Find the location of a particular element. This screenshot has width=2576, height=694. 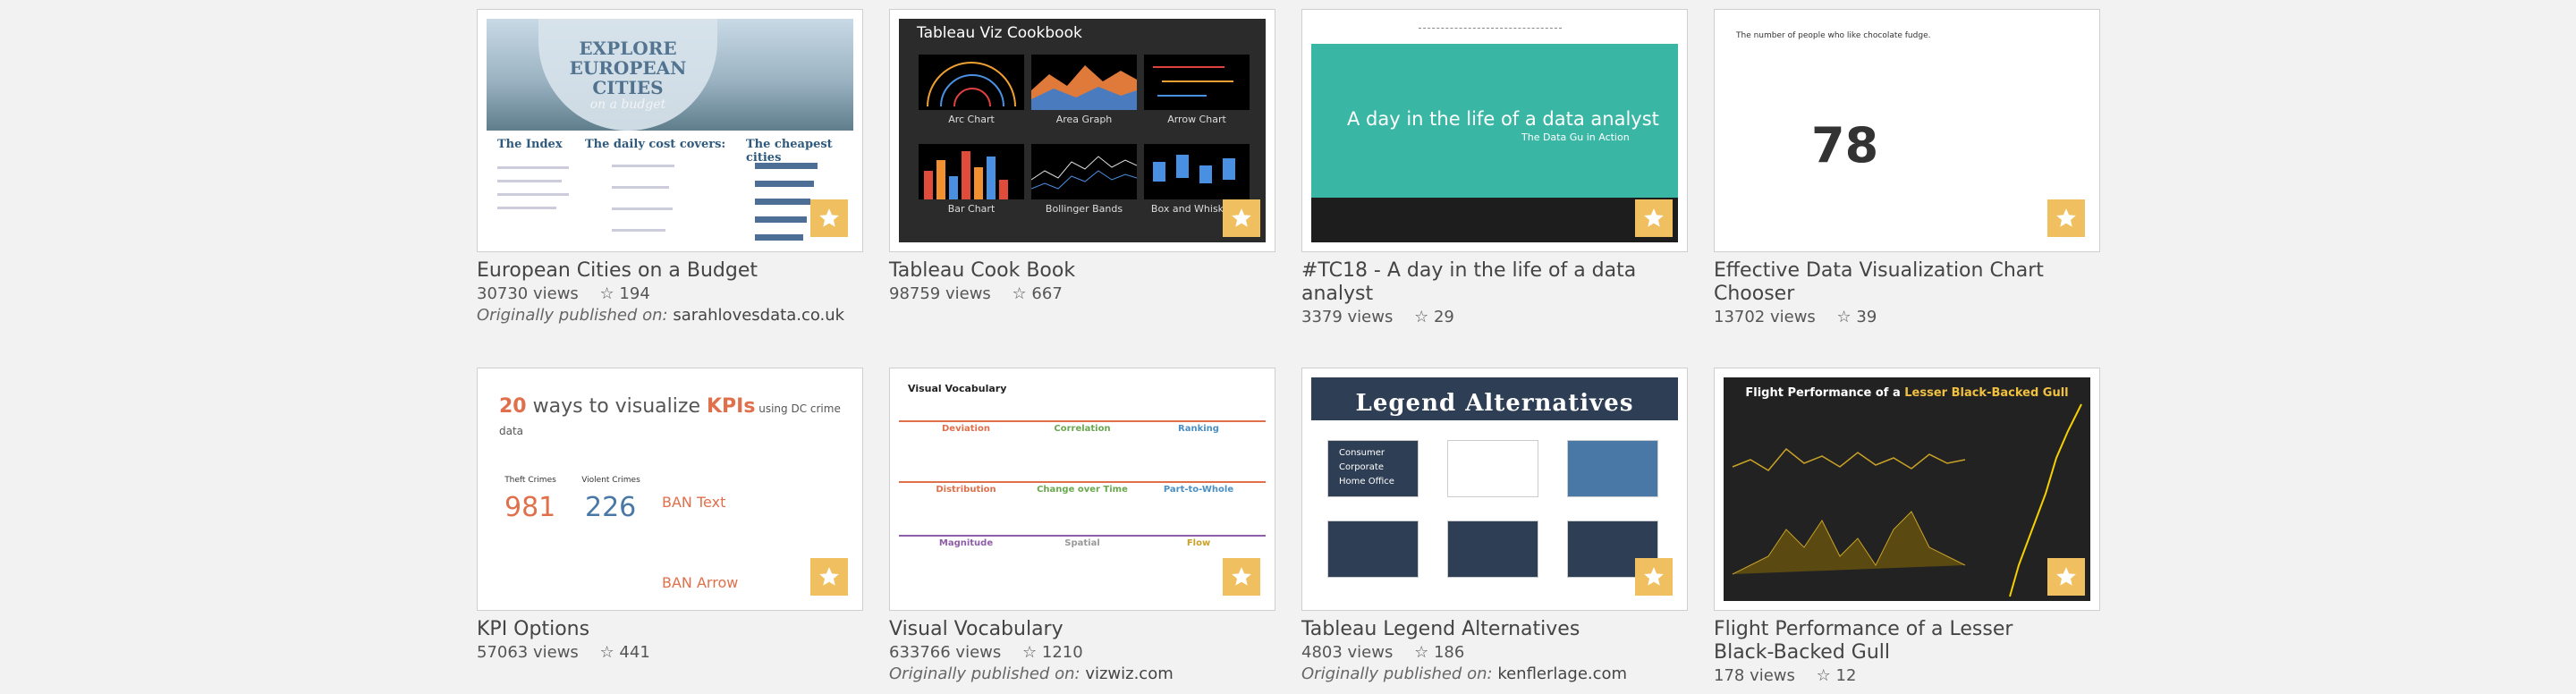

thumb-section: Ranking is located at coordinates (1198, 429).